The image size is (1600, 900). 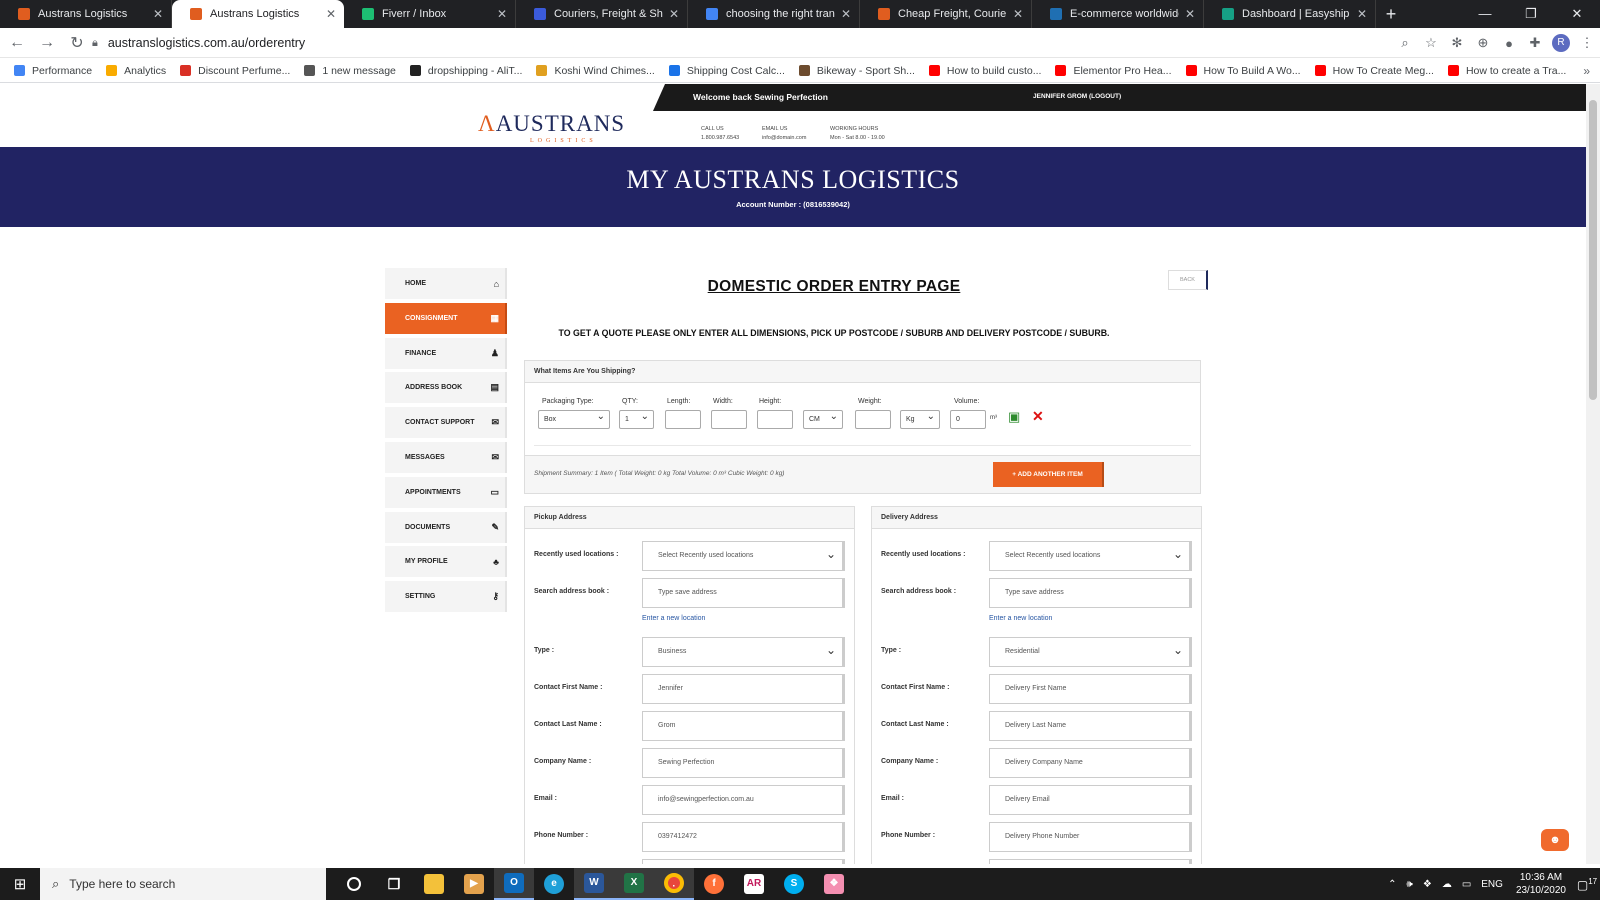 I want to click on height-input, so click(x=775, y=419).